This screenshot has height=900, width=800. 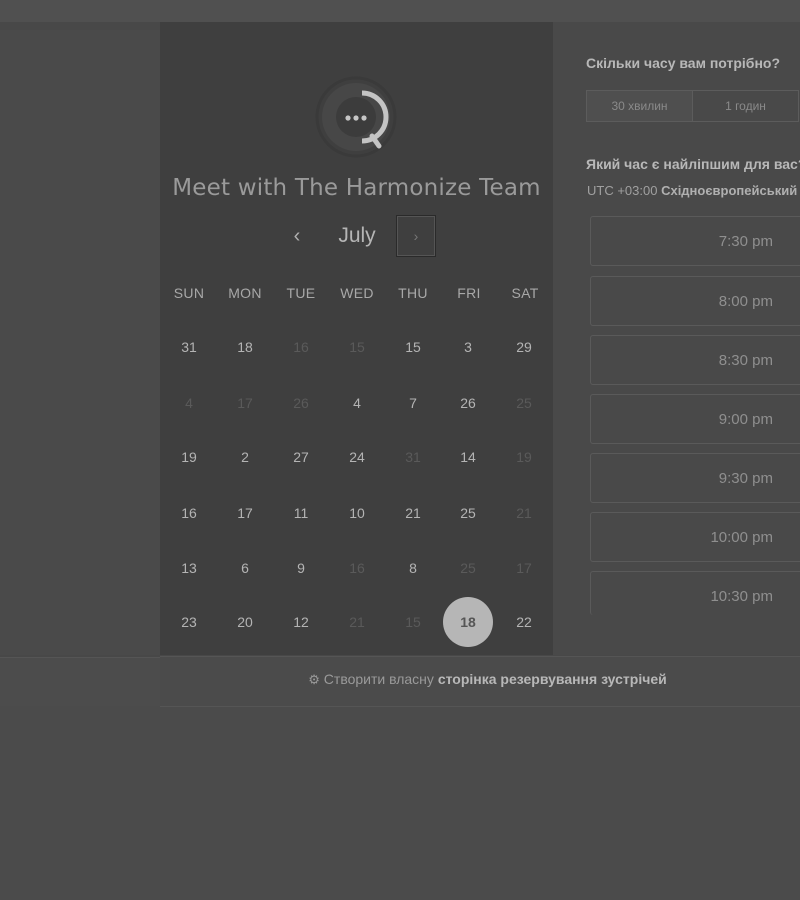 I want to click on left-gutter, so click(x=80, y=342).